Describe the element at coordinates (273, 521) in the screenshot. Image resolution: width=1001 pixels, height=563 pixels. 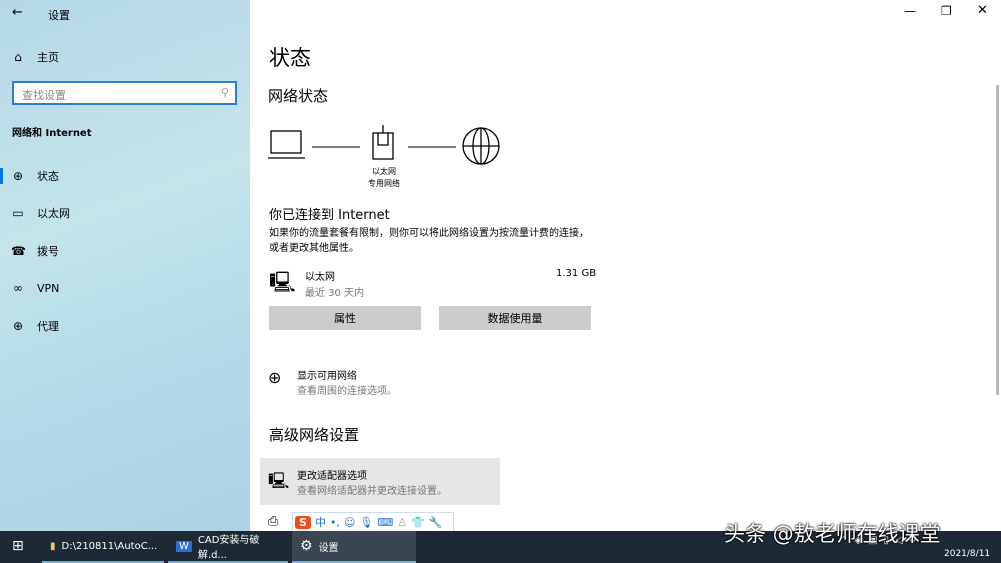
I see `sharing-icon: ⎙` at that location.